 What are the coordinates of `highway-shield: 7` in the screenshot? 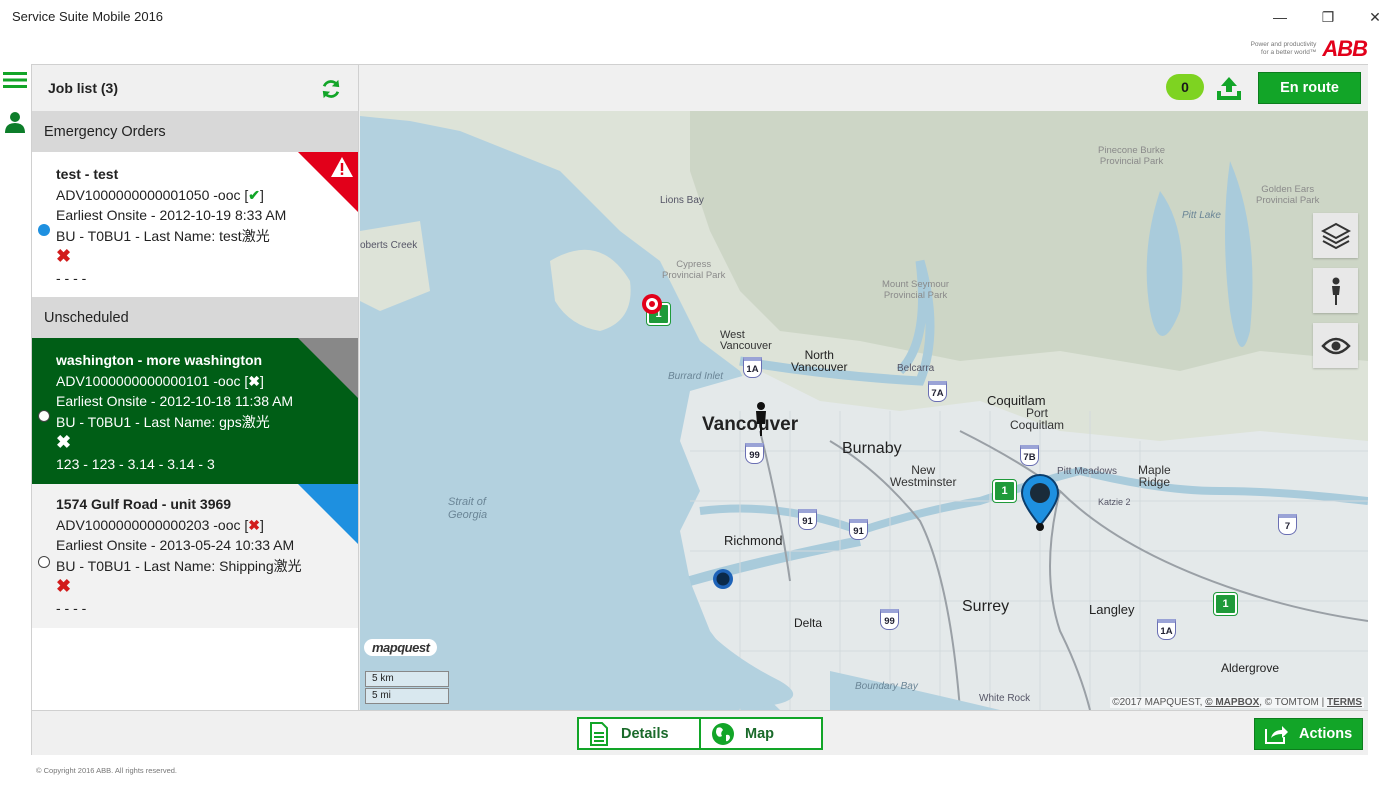 It's located at (1287, 524).